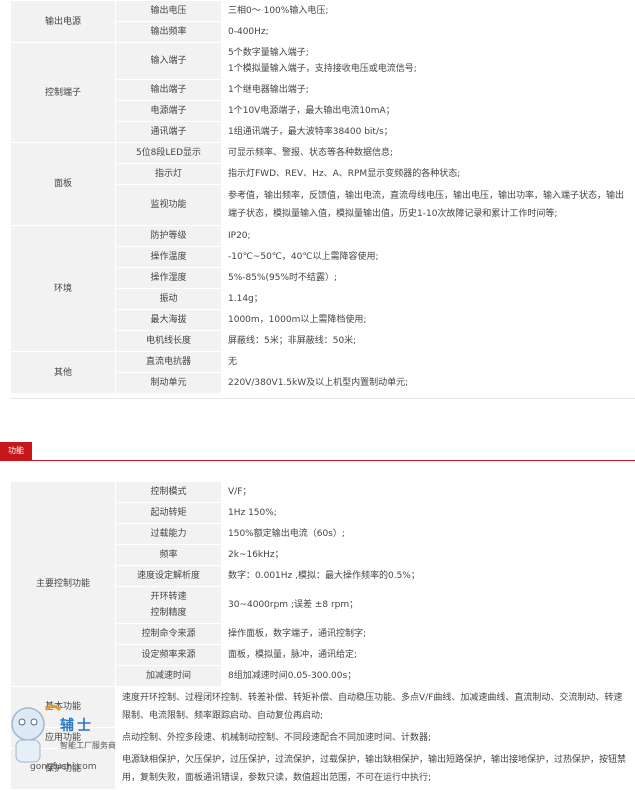 Image resolution: width=635 pixels, height=790 pixels. What do you see at coordinates (428, 576) in the screenshot?
I see `param-value: 数字：0.001Hz ,模拟：最大操作频率的0.5%；` at bounding box center [428, 576].